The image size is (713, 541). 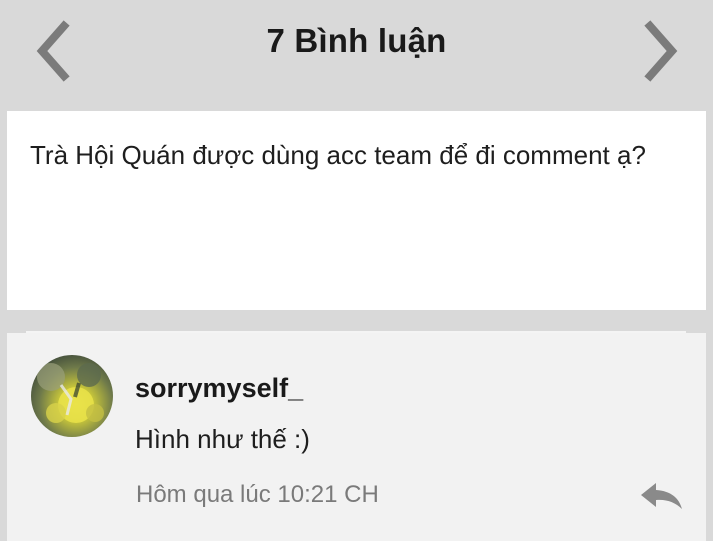 I want to click on chevron-right-icon, so click(x=661, y=51).